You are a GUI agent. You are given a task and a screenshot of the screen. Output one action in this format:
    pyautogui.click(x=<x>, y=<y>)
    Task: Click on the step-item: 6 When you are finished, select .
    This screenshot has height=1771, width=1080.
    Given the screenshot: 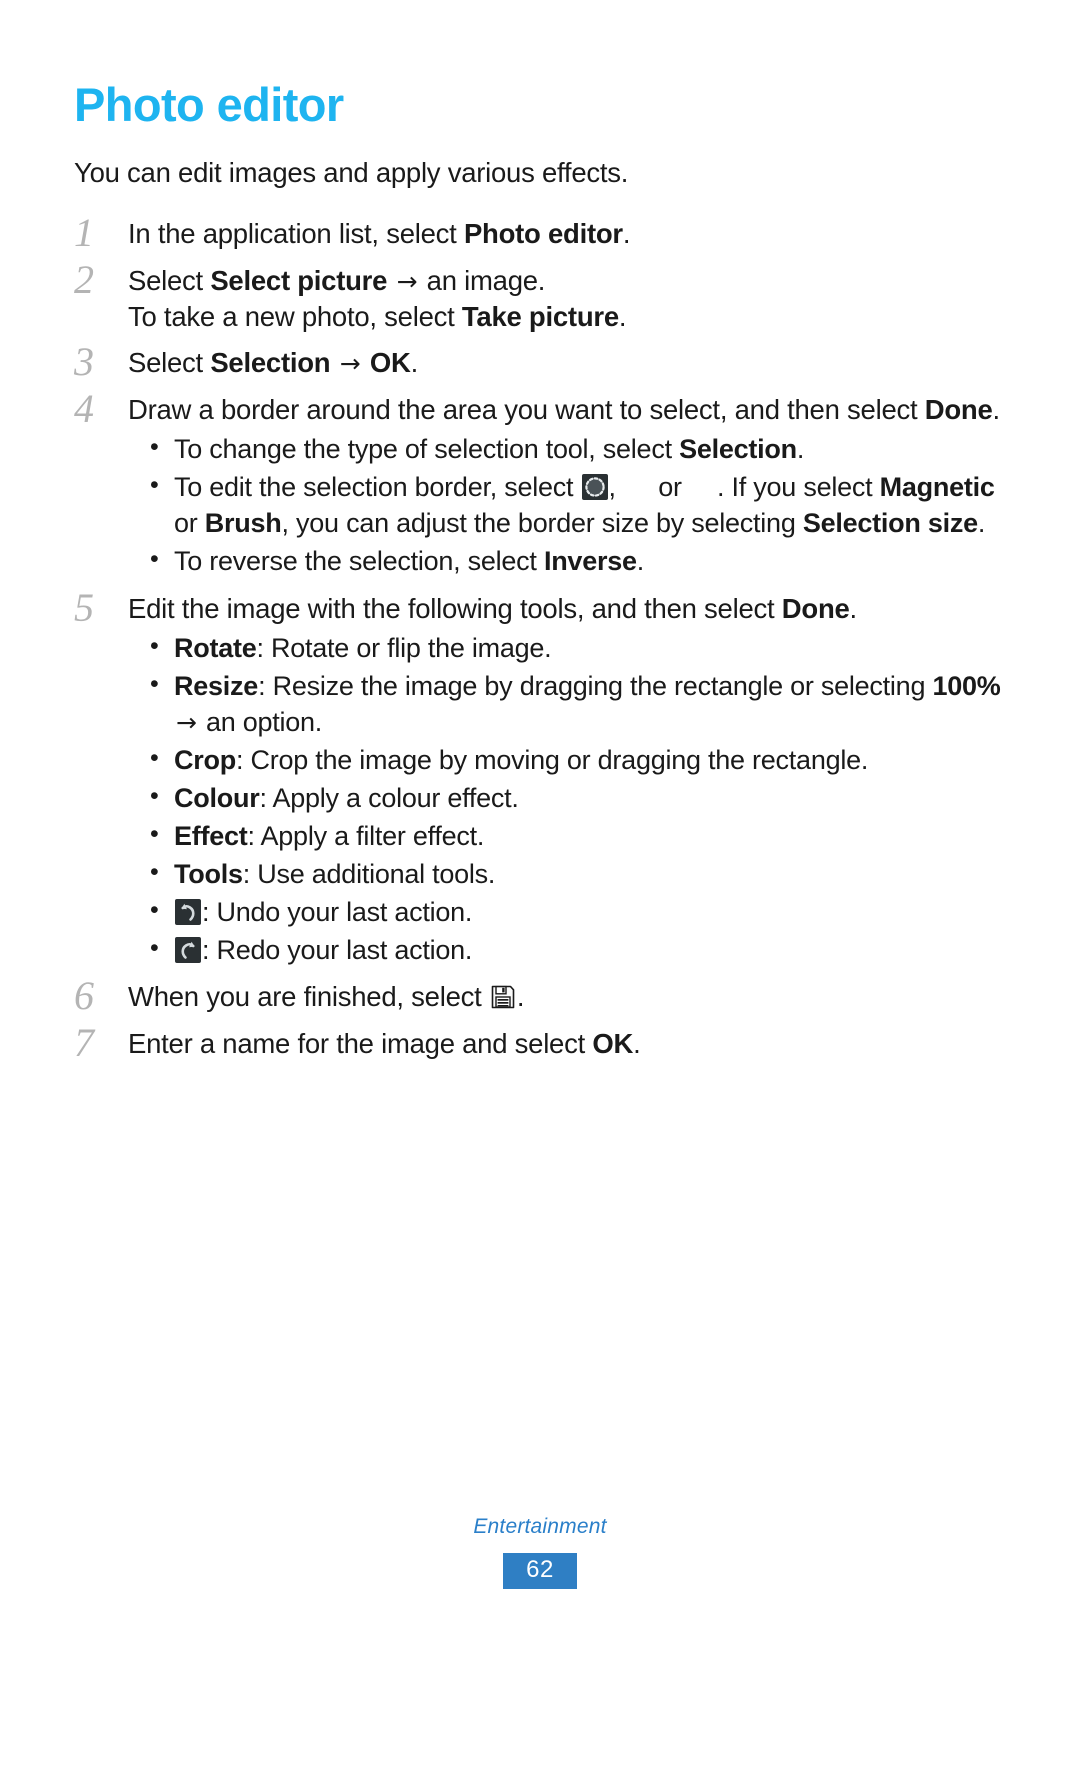 What is the action you would take?
    pyautogui.click(x=540, y=996)
    